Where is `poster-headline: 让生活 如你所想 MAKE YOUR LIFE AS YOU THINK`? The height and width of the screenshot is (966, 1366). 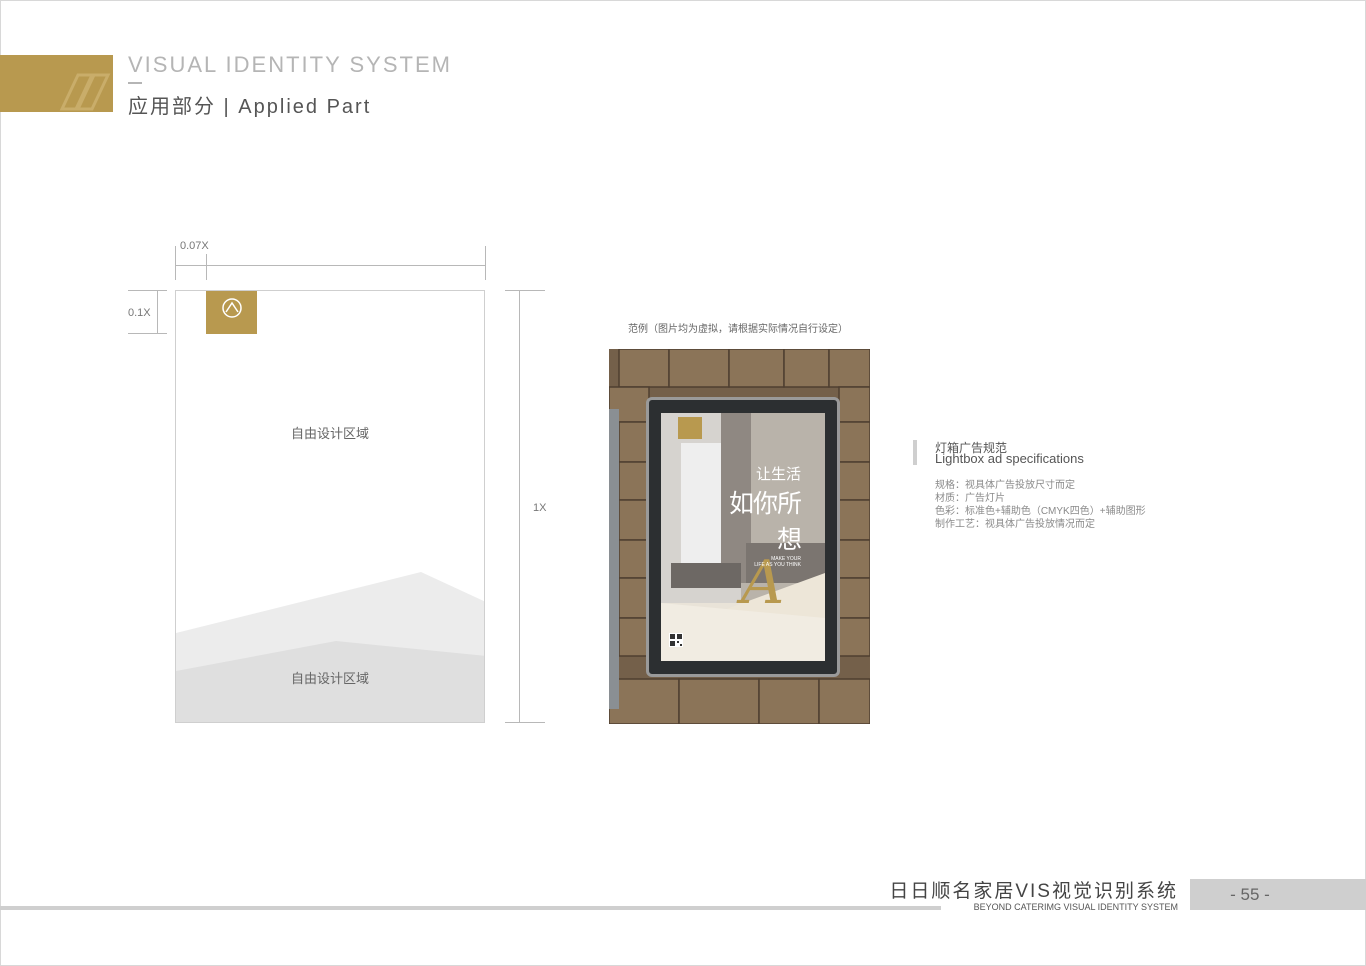 poster-headline: 让生活 如你所想 MAKE YOUR LIFE AS YOU THINK is located at coordinates (761, 515).